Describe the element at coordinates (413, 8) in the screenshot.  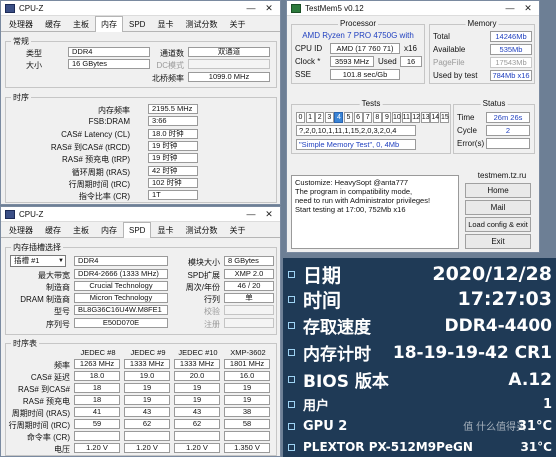
I see `title-bar: TestMem5 v0.12 — ✕` at that location.